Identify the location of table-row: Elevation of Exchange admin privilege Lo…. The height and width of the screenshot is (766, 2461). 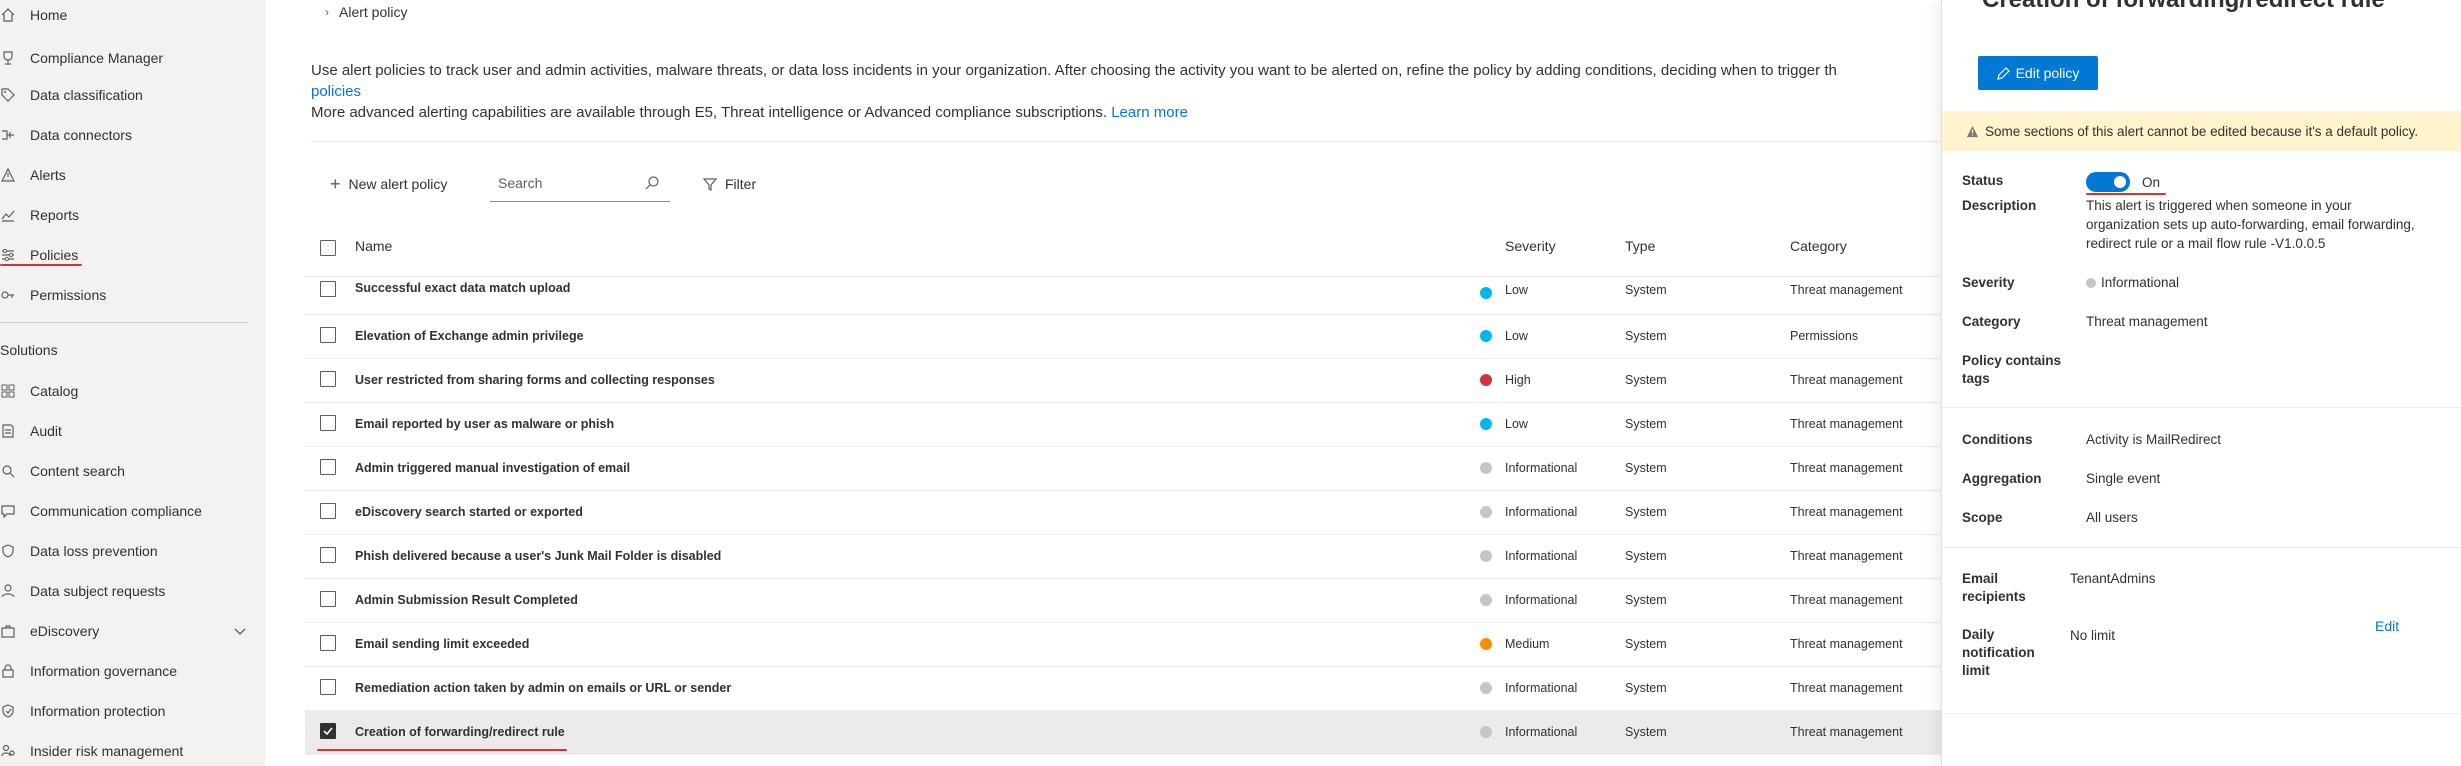
(1123, 337).